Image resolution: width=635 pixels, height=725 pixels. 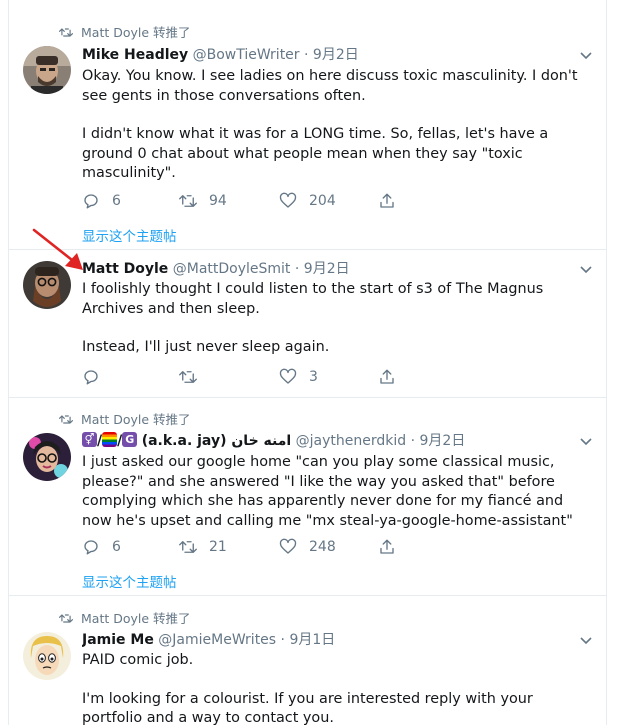 What do you see at coordinates (322, 201) in the screenshot?
I see `like-count: 204` at bounding box center [322, 201].